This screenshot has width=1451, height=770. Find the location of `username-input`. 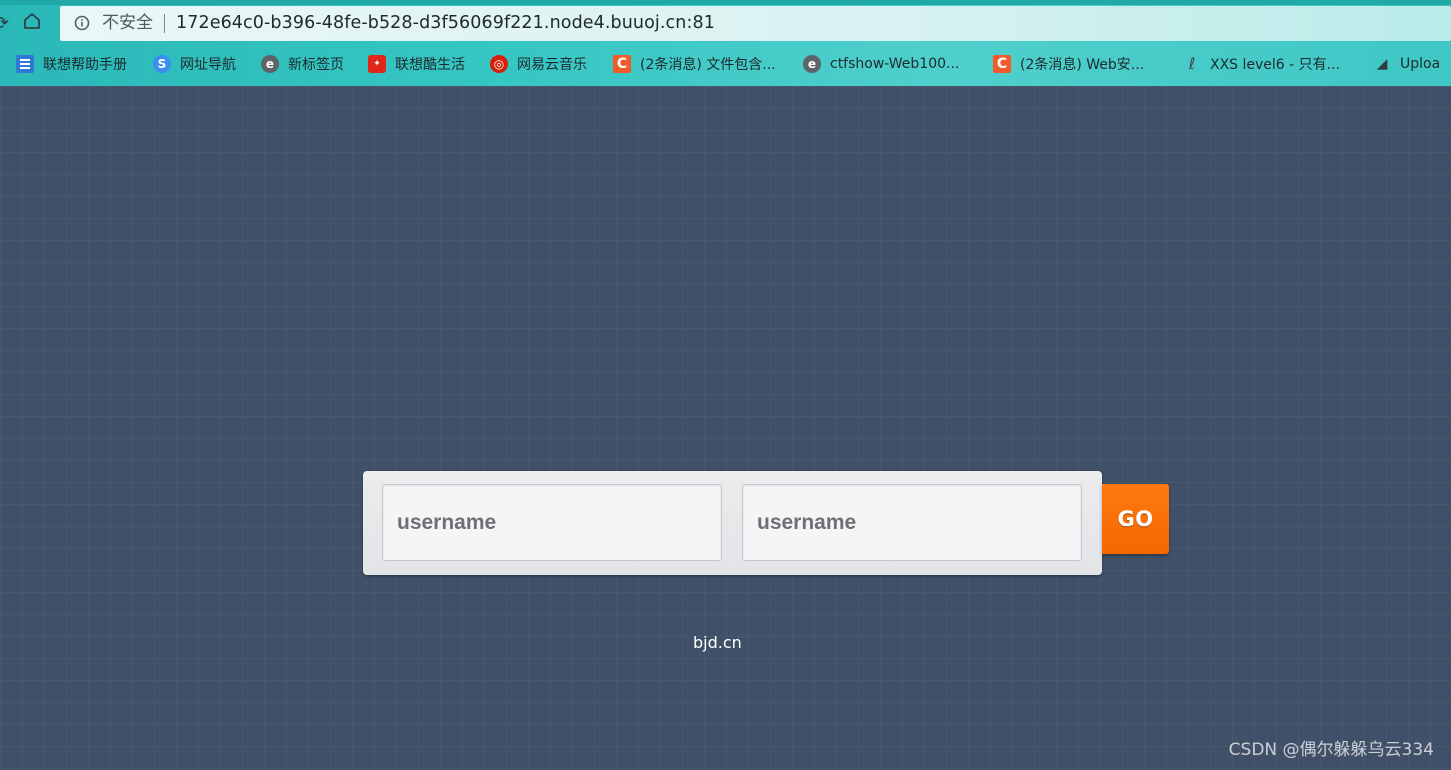

username-input is located at coordinates (552, 522).